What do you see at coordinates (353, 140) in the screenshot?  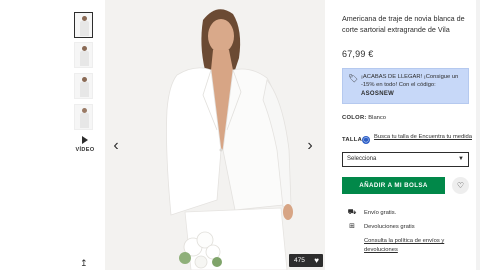 I see `size-label: TALLA:` at bounding box center [353, 140].